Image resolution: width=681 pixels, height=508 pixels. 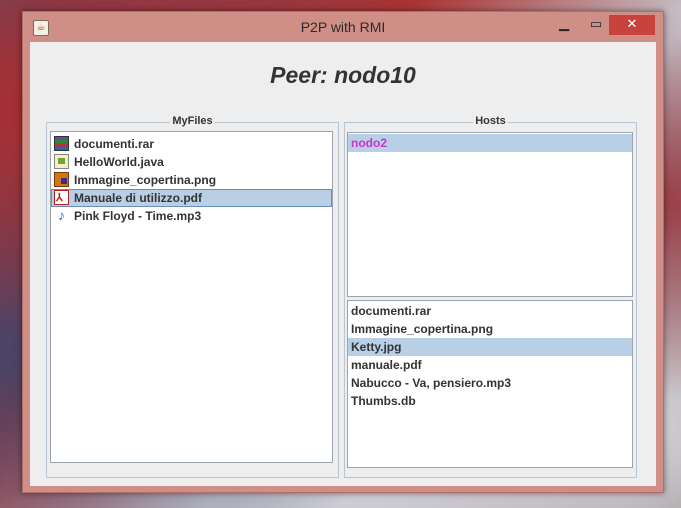 I want to click on remote-file-name: documenti.rar, so click(x=391, y=311).